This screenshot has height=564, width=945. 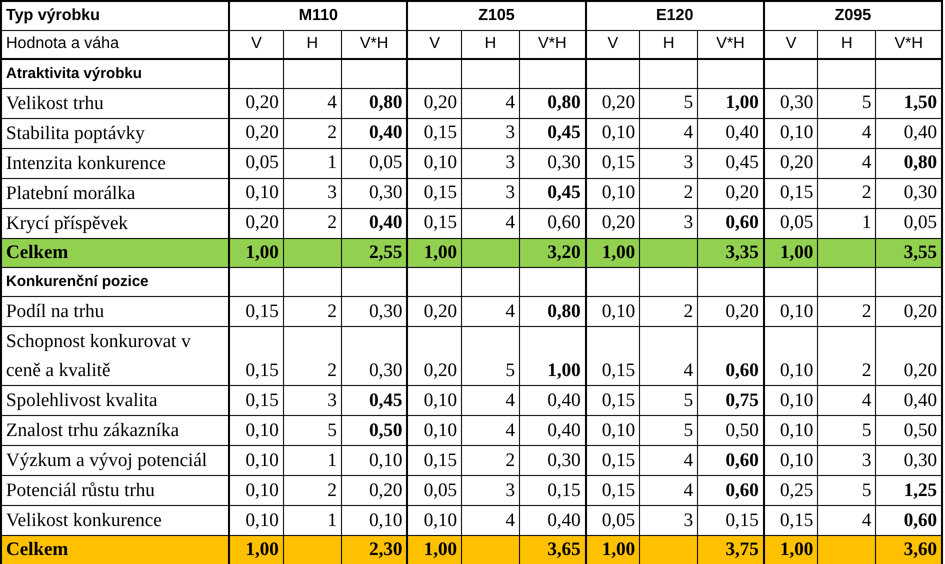 I want to click on column-header: Z105, so click(x=496, y=15).